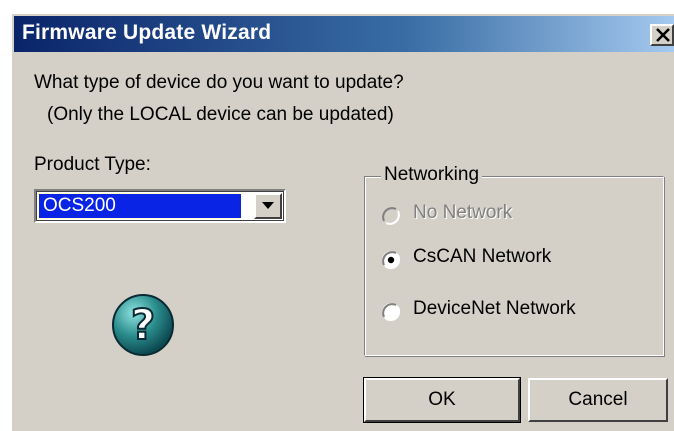  What do you see at coordinates (147, 32) in the screenshot?
I see `window-title: Firmware Update Wizard` at bounding box center [147, 32].